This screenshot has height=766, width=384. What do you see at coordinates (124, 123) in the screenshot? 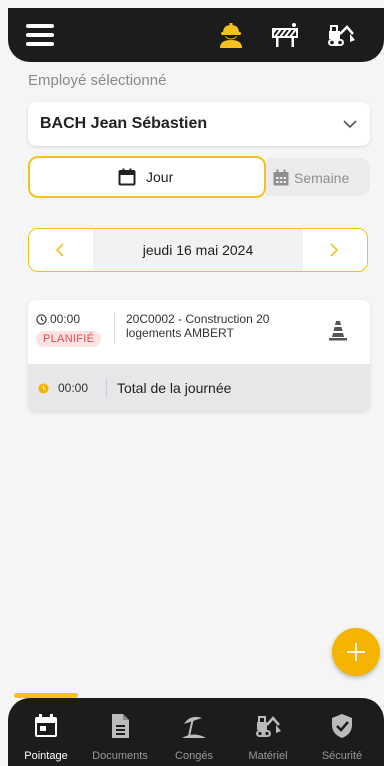
I see `employee-name: BACH Jean Sébastien` at bounding box center [124, 123].